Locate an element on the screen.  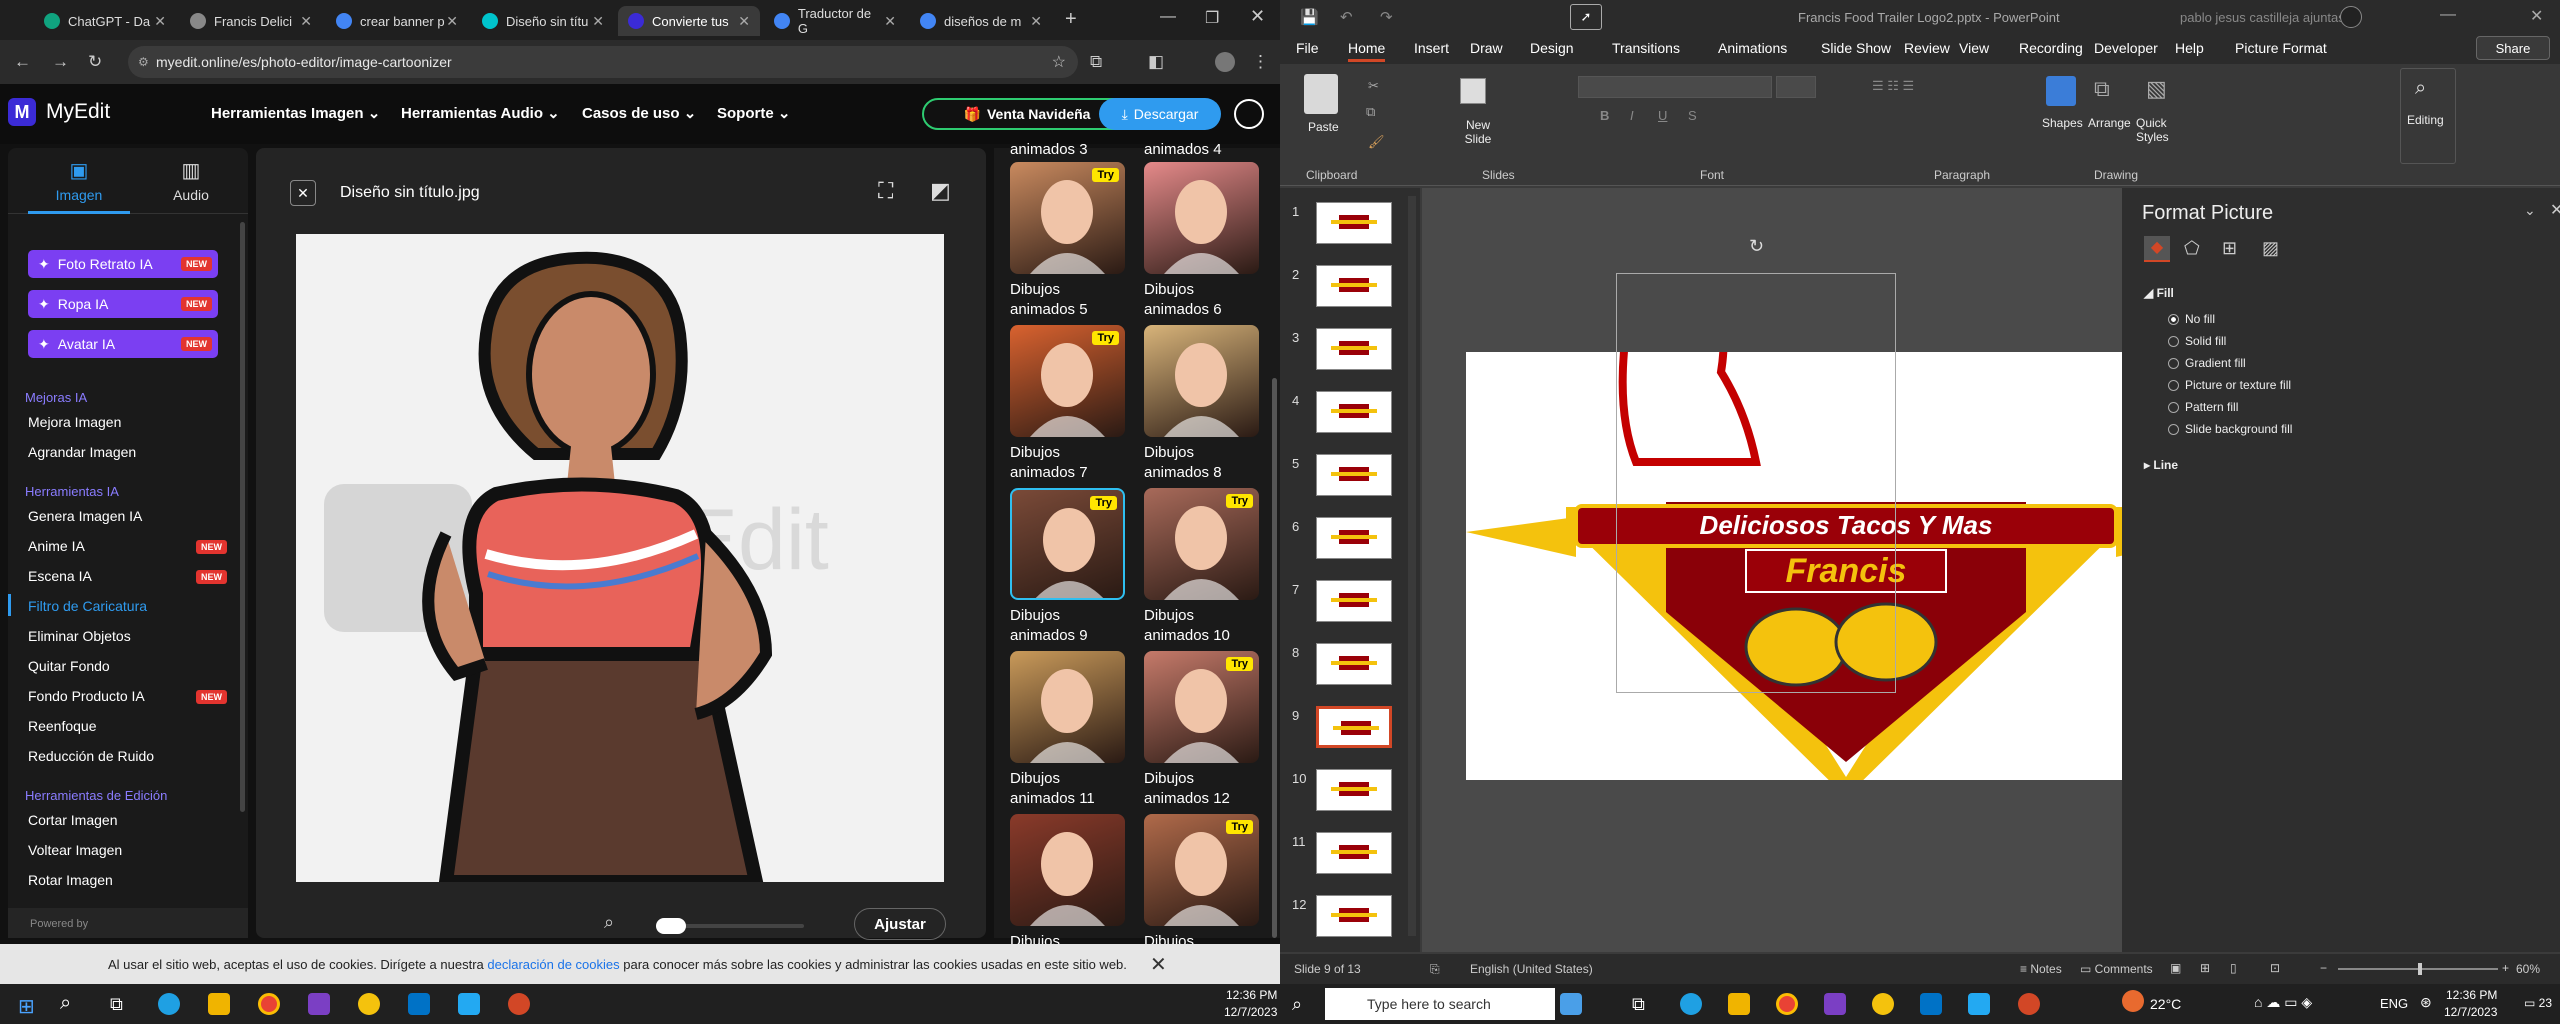
language-indicator: ENG is located at coordinates (2394, 1003).